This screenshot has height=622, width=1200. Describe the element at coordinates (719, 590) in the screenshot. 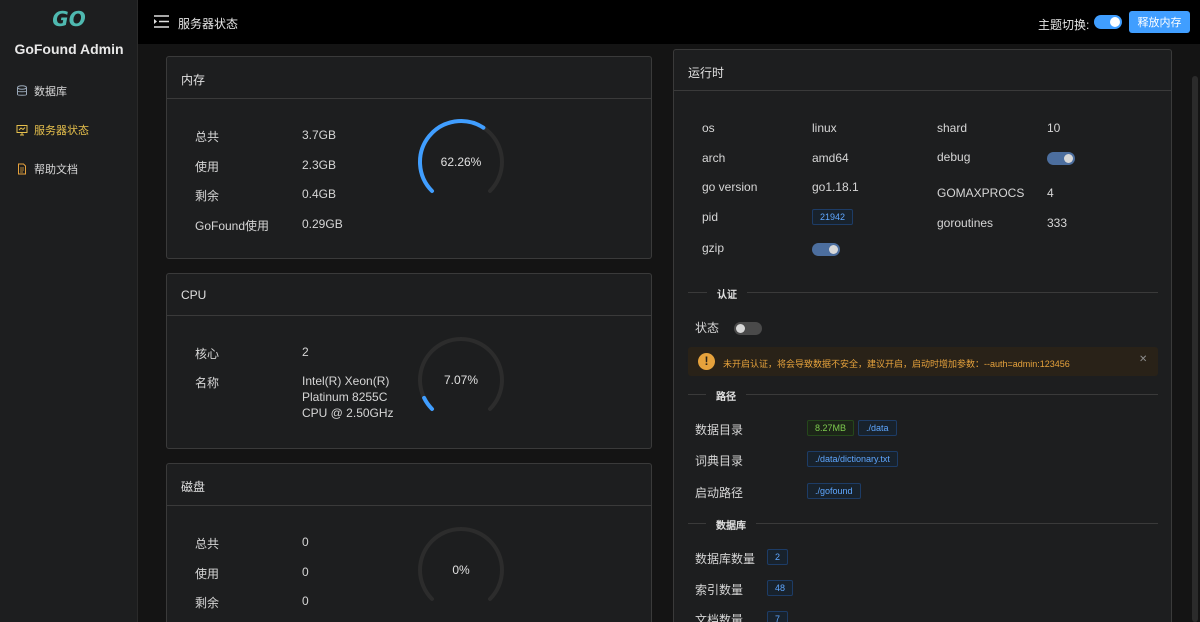

I see `index-count-label: 索引数量` at that location.